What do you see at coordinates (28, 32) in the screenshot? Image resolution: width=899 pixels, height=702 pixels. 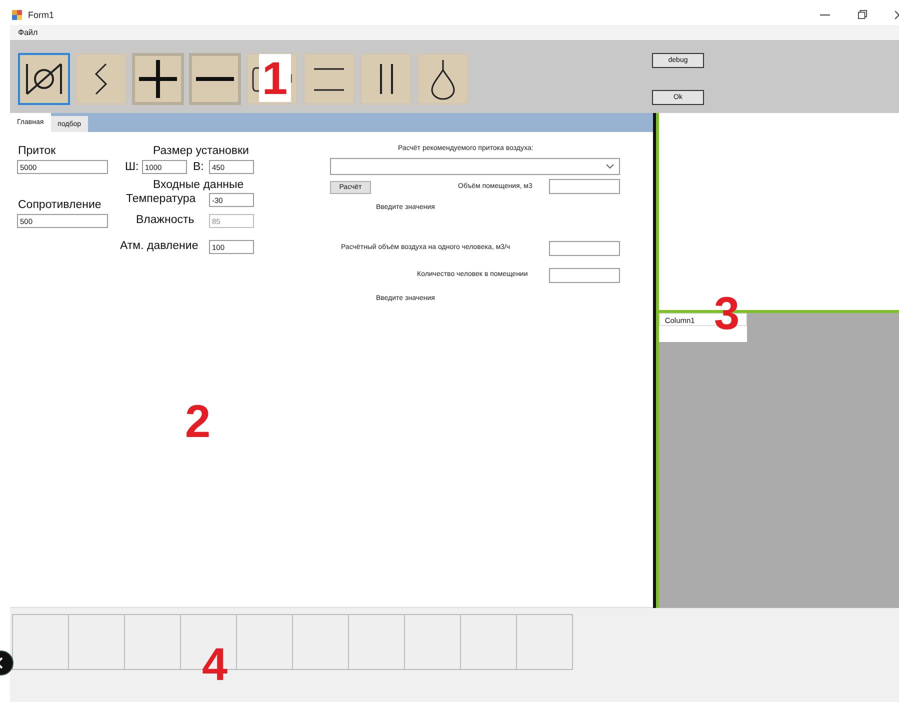 I see `menu-item: Файл` at bounding box center [28, 32].